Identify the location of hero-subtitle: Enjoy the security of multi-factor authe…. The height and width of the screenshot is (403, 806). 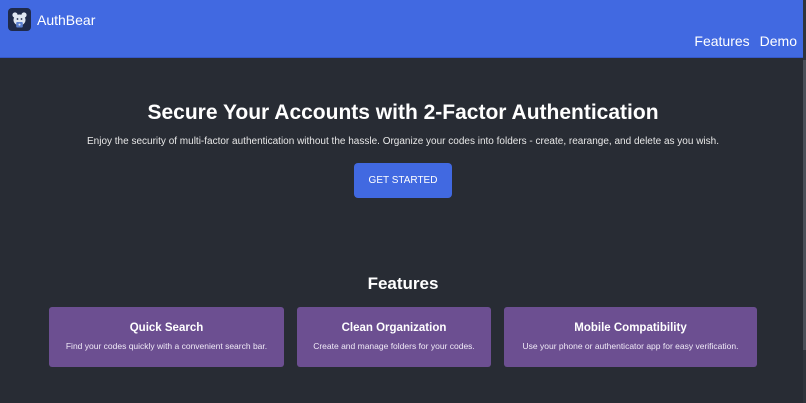
(402, 141).